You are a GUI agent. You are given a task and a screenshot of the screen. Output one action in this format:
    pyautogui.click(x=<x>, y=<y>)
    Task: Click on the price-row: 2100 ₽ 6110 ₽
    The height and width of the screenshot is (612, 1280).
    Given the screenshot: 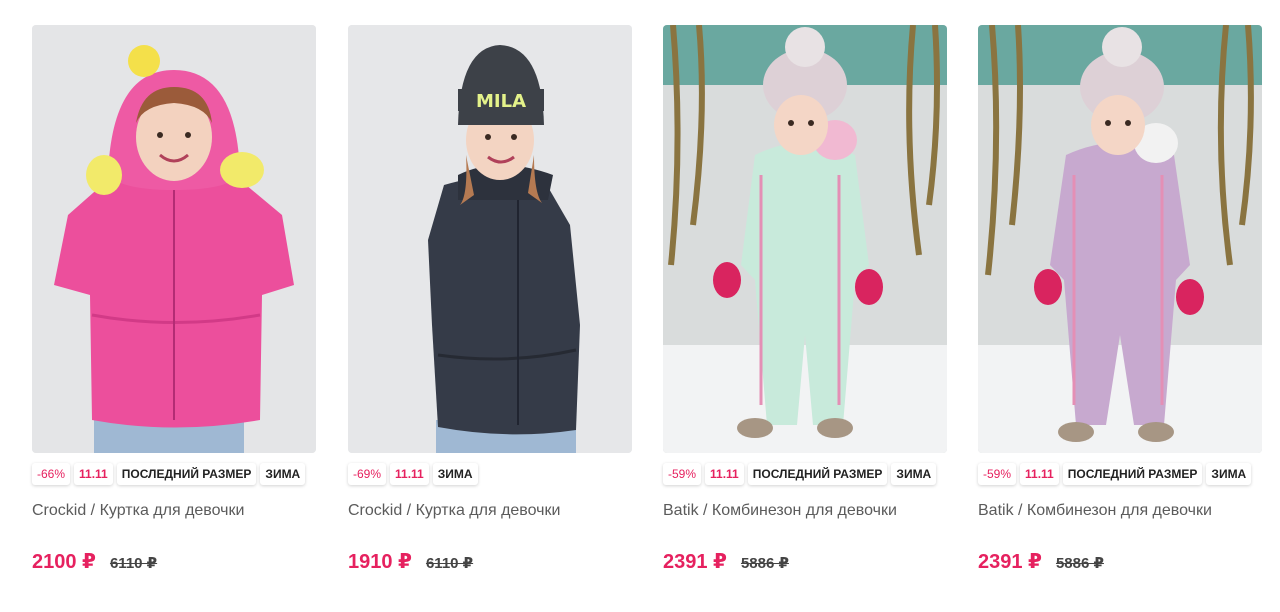 What is the action you would take?
    pyautogui.click(x=94, y=561)
    